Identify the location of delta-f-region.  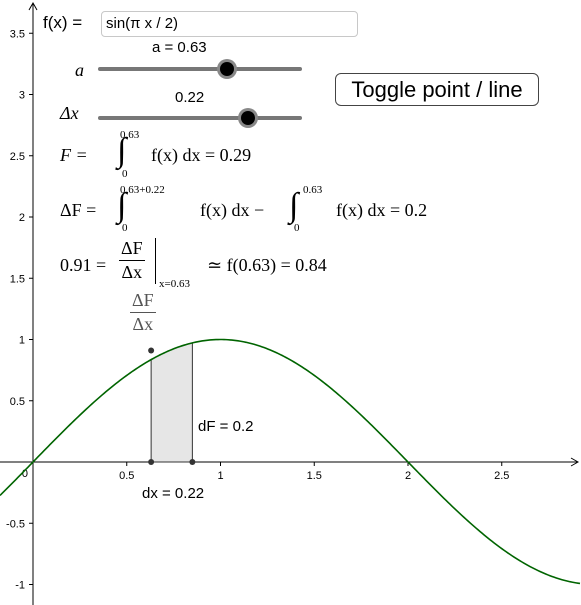
(171, 402).